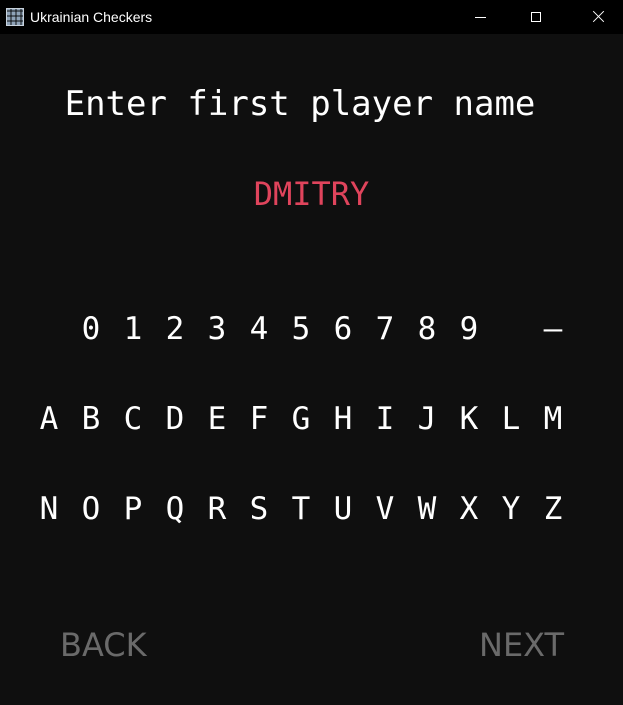 The image size is (623, 705). Describe the element at coordinates (427, 509) in the screenshot. I see `key-w: W` at that location.